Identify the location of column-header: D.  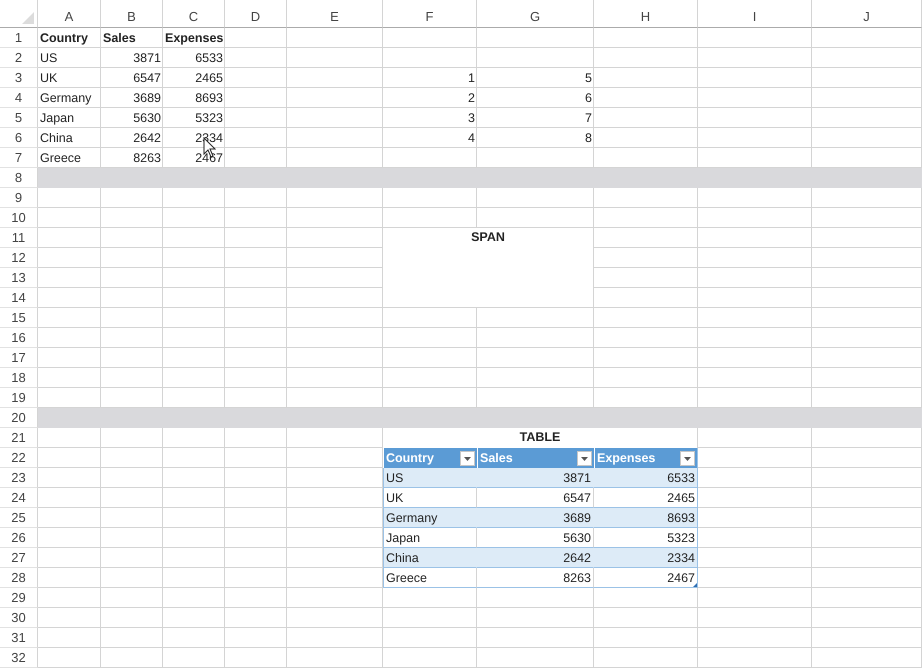
(256, 14).